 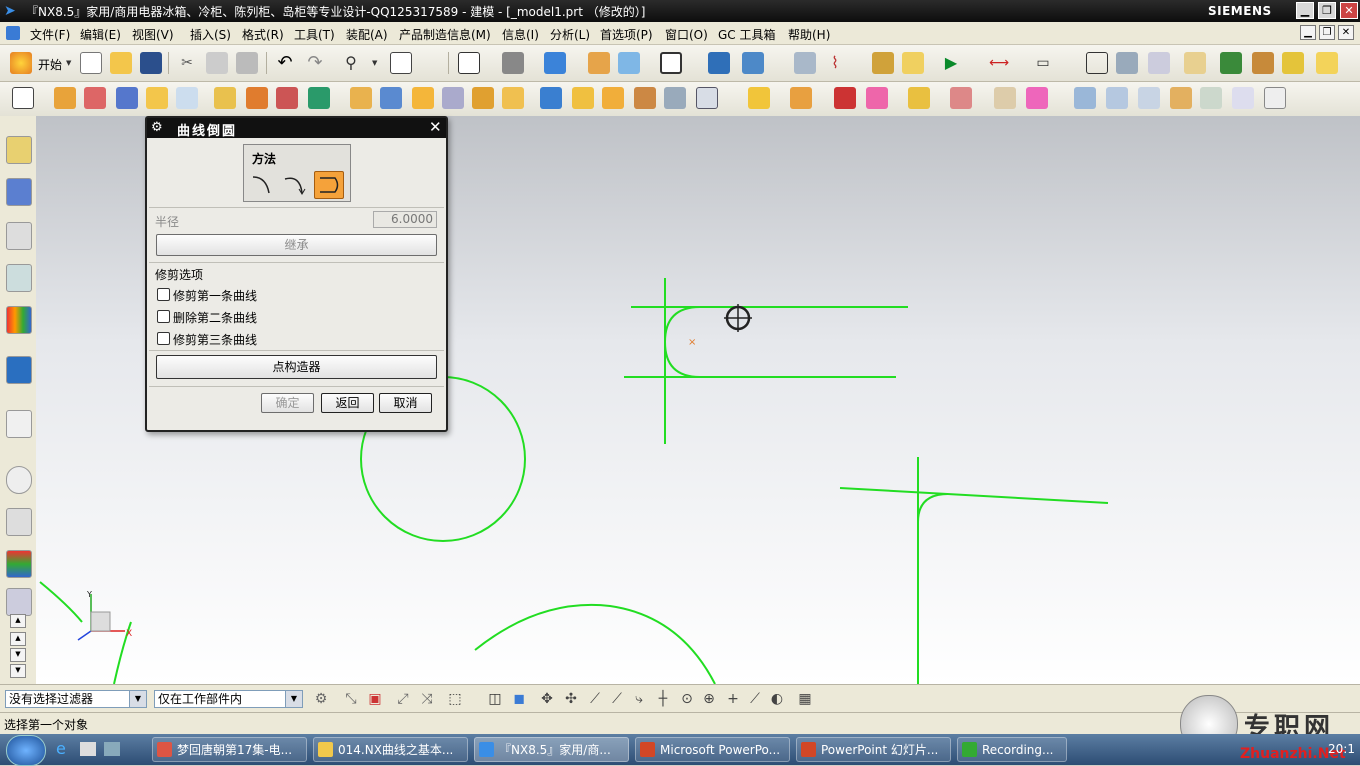 I want to click on menu-insert: 插入(S), so click(x=210, y=34).